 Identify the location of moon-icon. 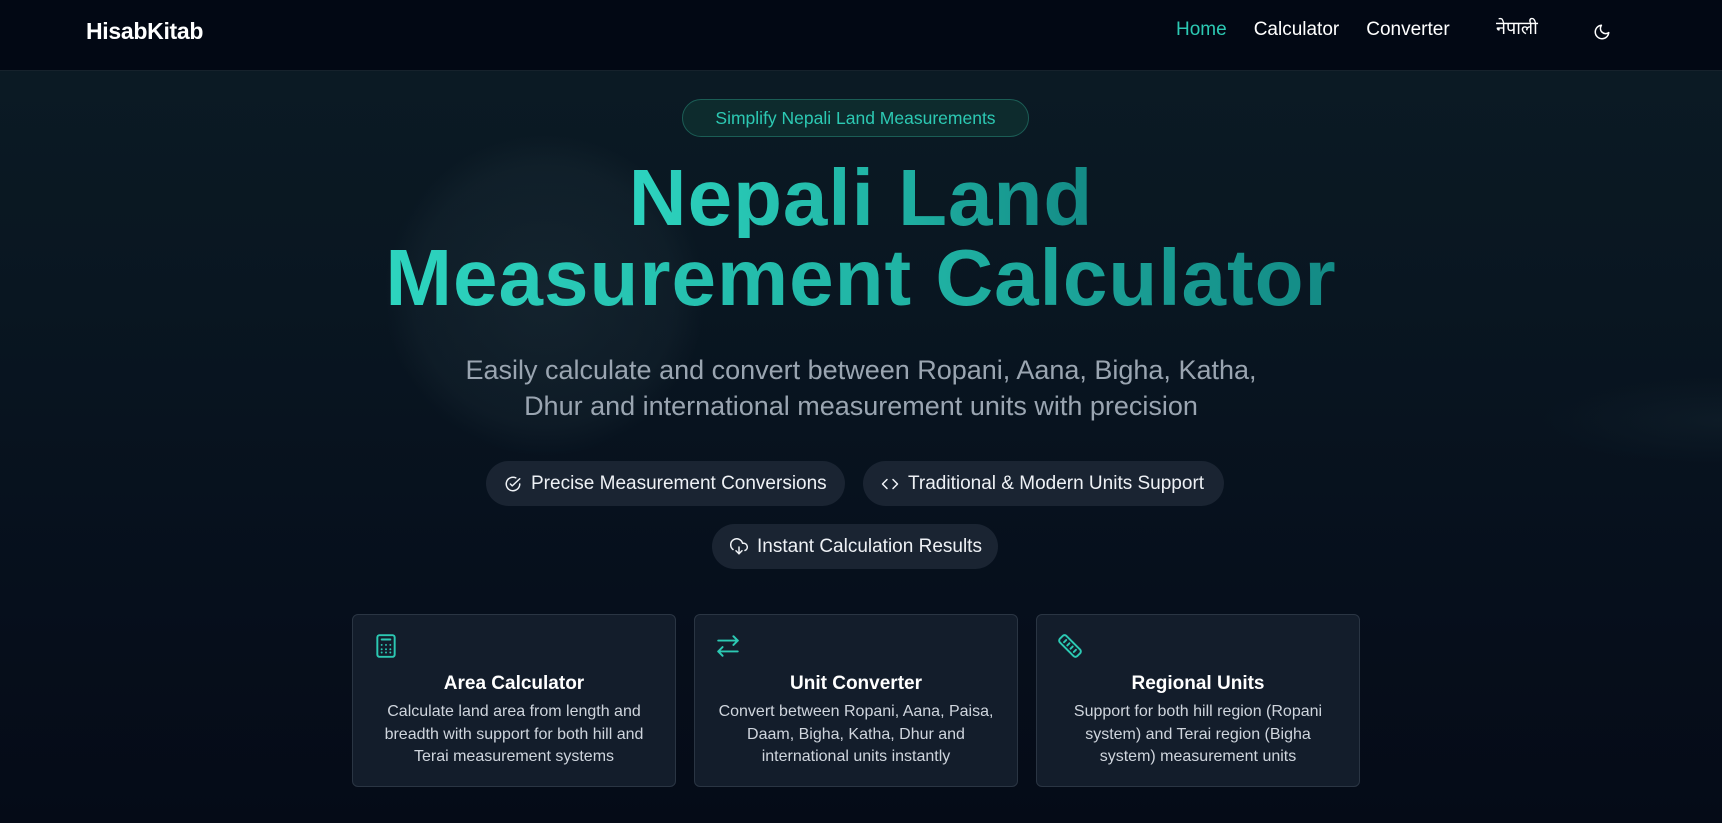
(1602, 32).